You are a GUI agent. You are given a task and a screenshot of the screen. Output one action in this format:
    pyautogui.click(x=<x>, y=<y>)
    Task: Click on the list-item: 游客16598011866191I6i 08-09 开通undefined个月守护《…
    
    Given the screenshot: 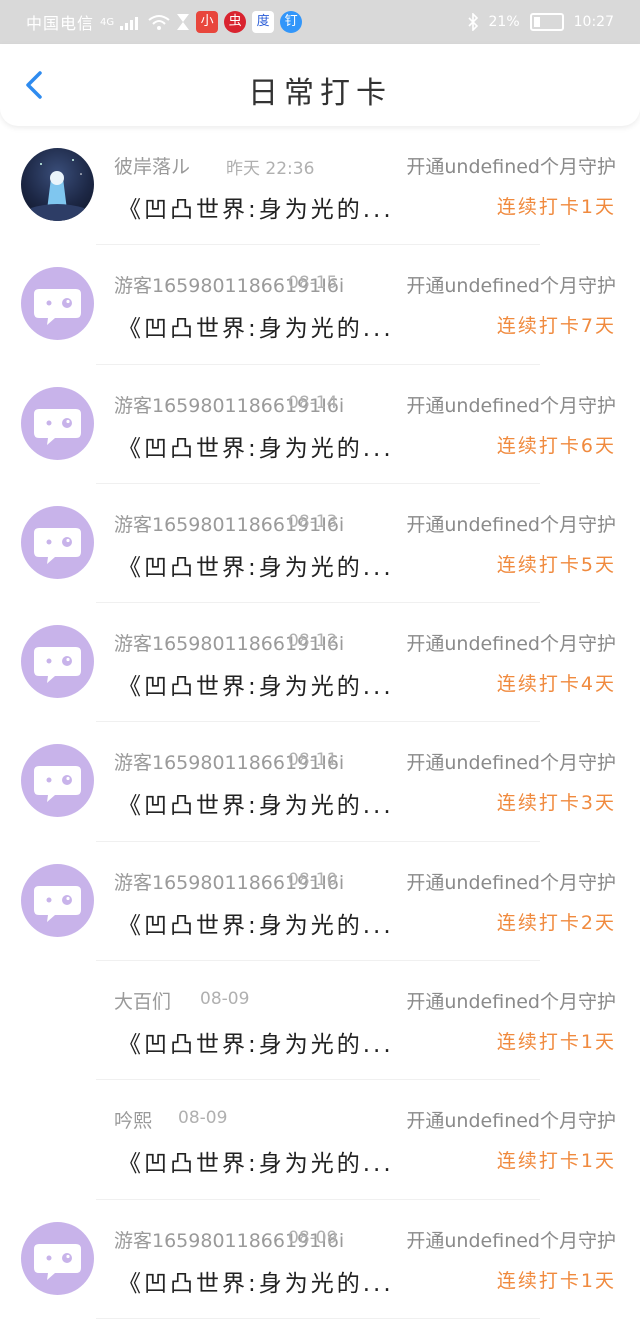 What is the action you would take?
    pyautogui.click(x=320, y=1259)
    